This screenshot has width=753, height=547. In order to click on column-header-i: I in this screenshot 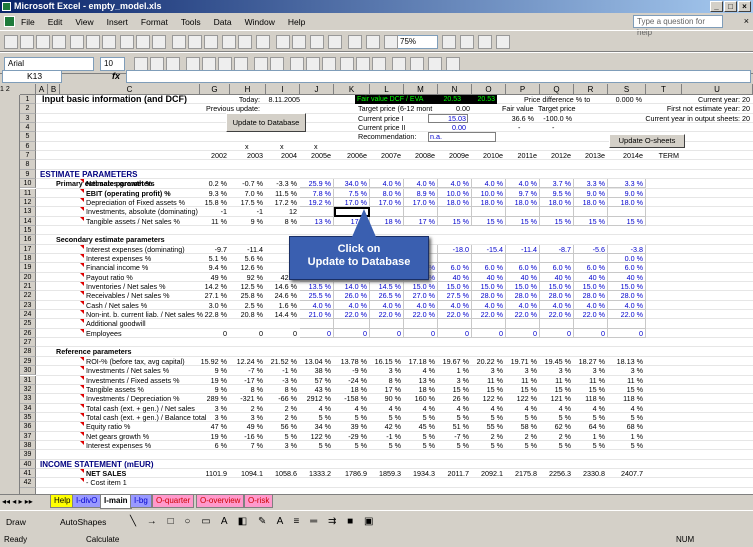, I will do `click(283, 89)`.